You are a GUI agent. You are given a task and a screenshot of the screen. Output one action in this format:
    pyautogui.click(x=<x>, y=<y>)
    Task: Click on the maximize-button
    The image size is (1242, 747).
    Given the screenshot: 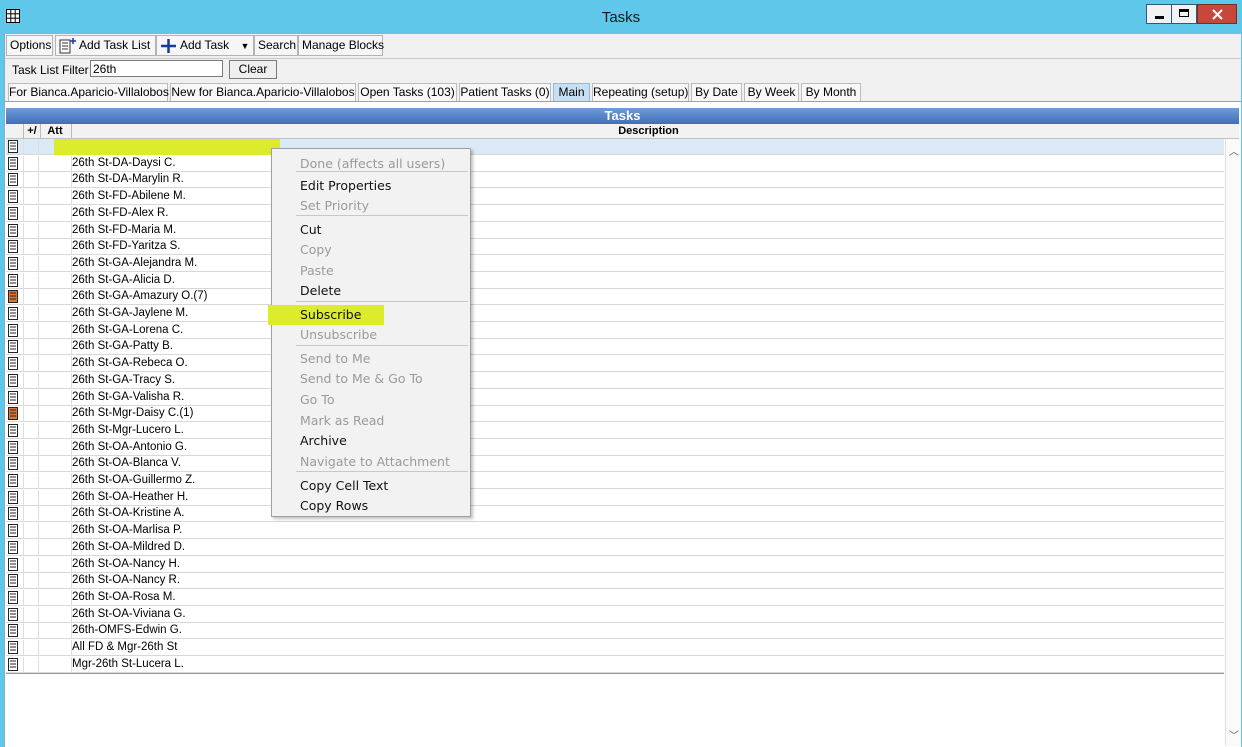 What is the action you would take?
    pyautogui.click(x=1184, y=14)
    